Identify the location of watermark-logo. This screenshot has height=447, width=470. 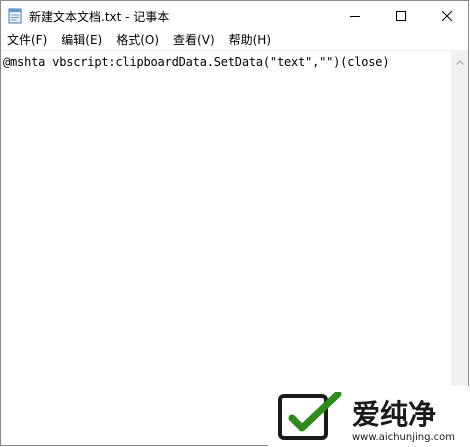
(310, 416).